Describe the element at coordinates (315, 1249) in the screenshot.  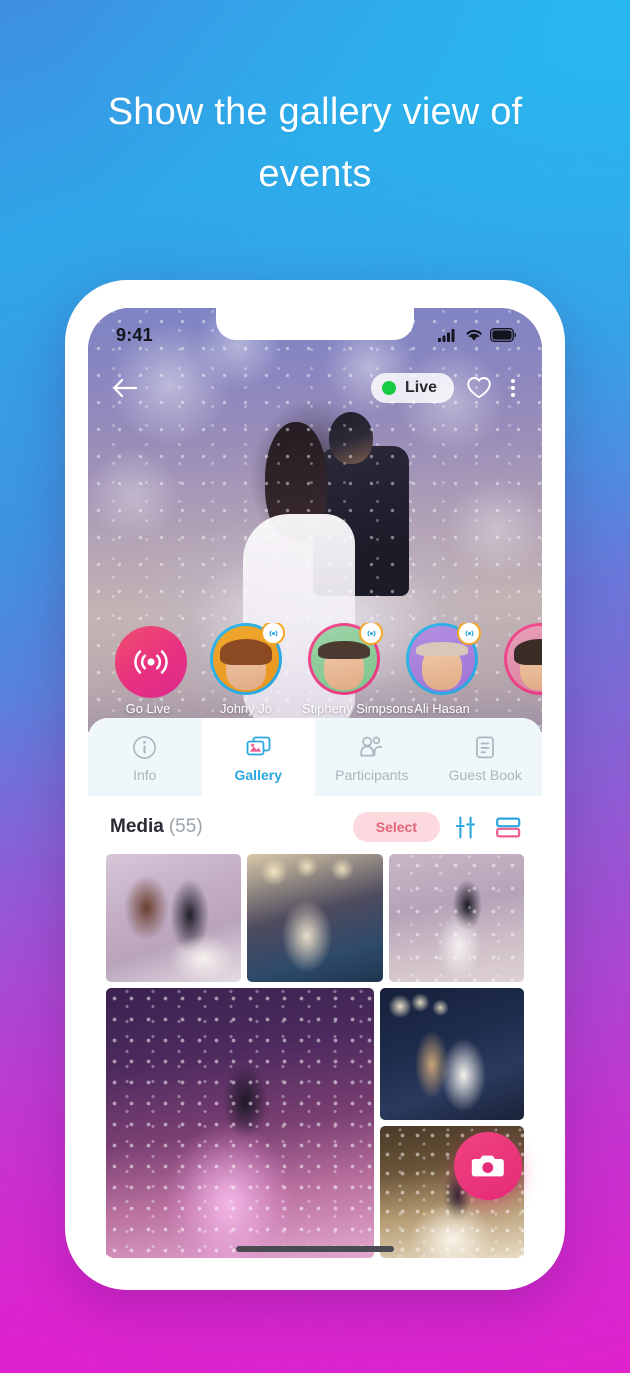
I see `home-indicator` at that location.